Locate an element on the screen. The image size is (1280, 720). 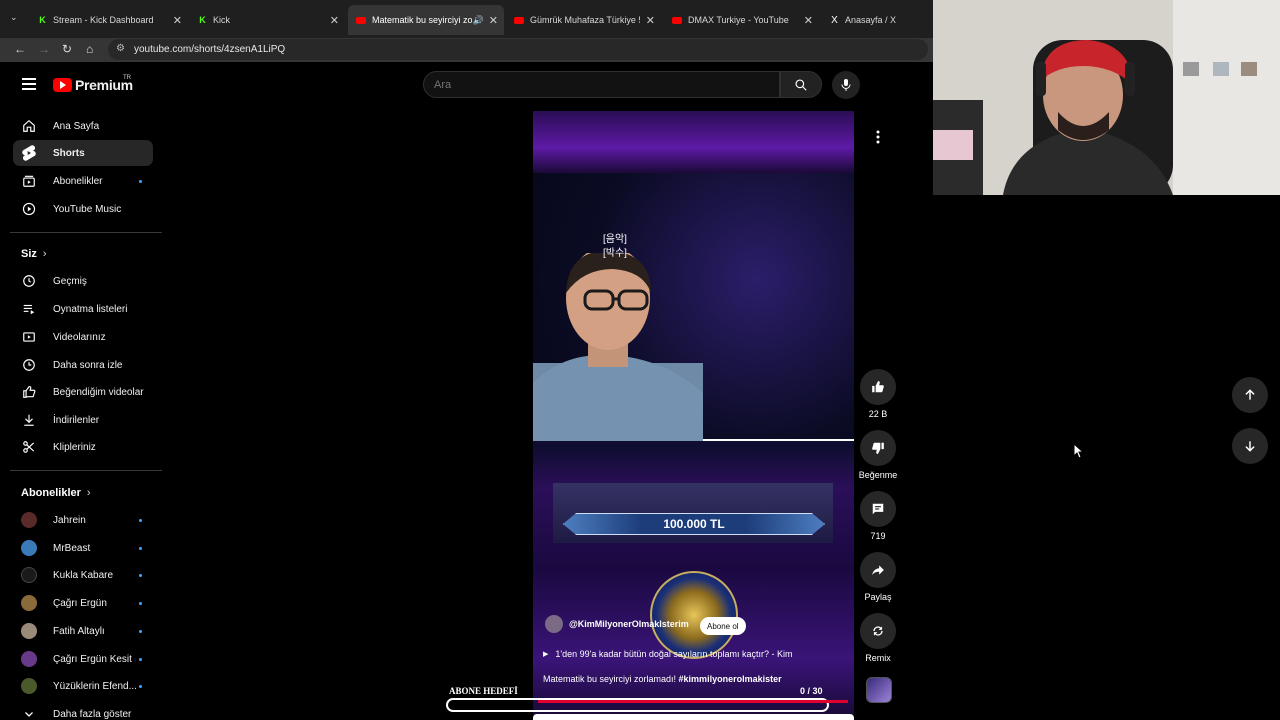
show-more-button: Daha fazla göster is located at coordinates (83, 710).